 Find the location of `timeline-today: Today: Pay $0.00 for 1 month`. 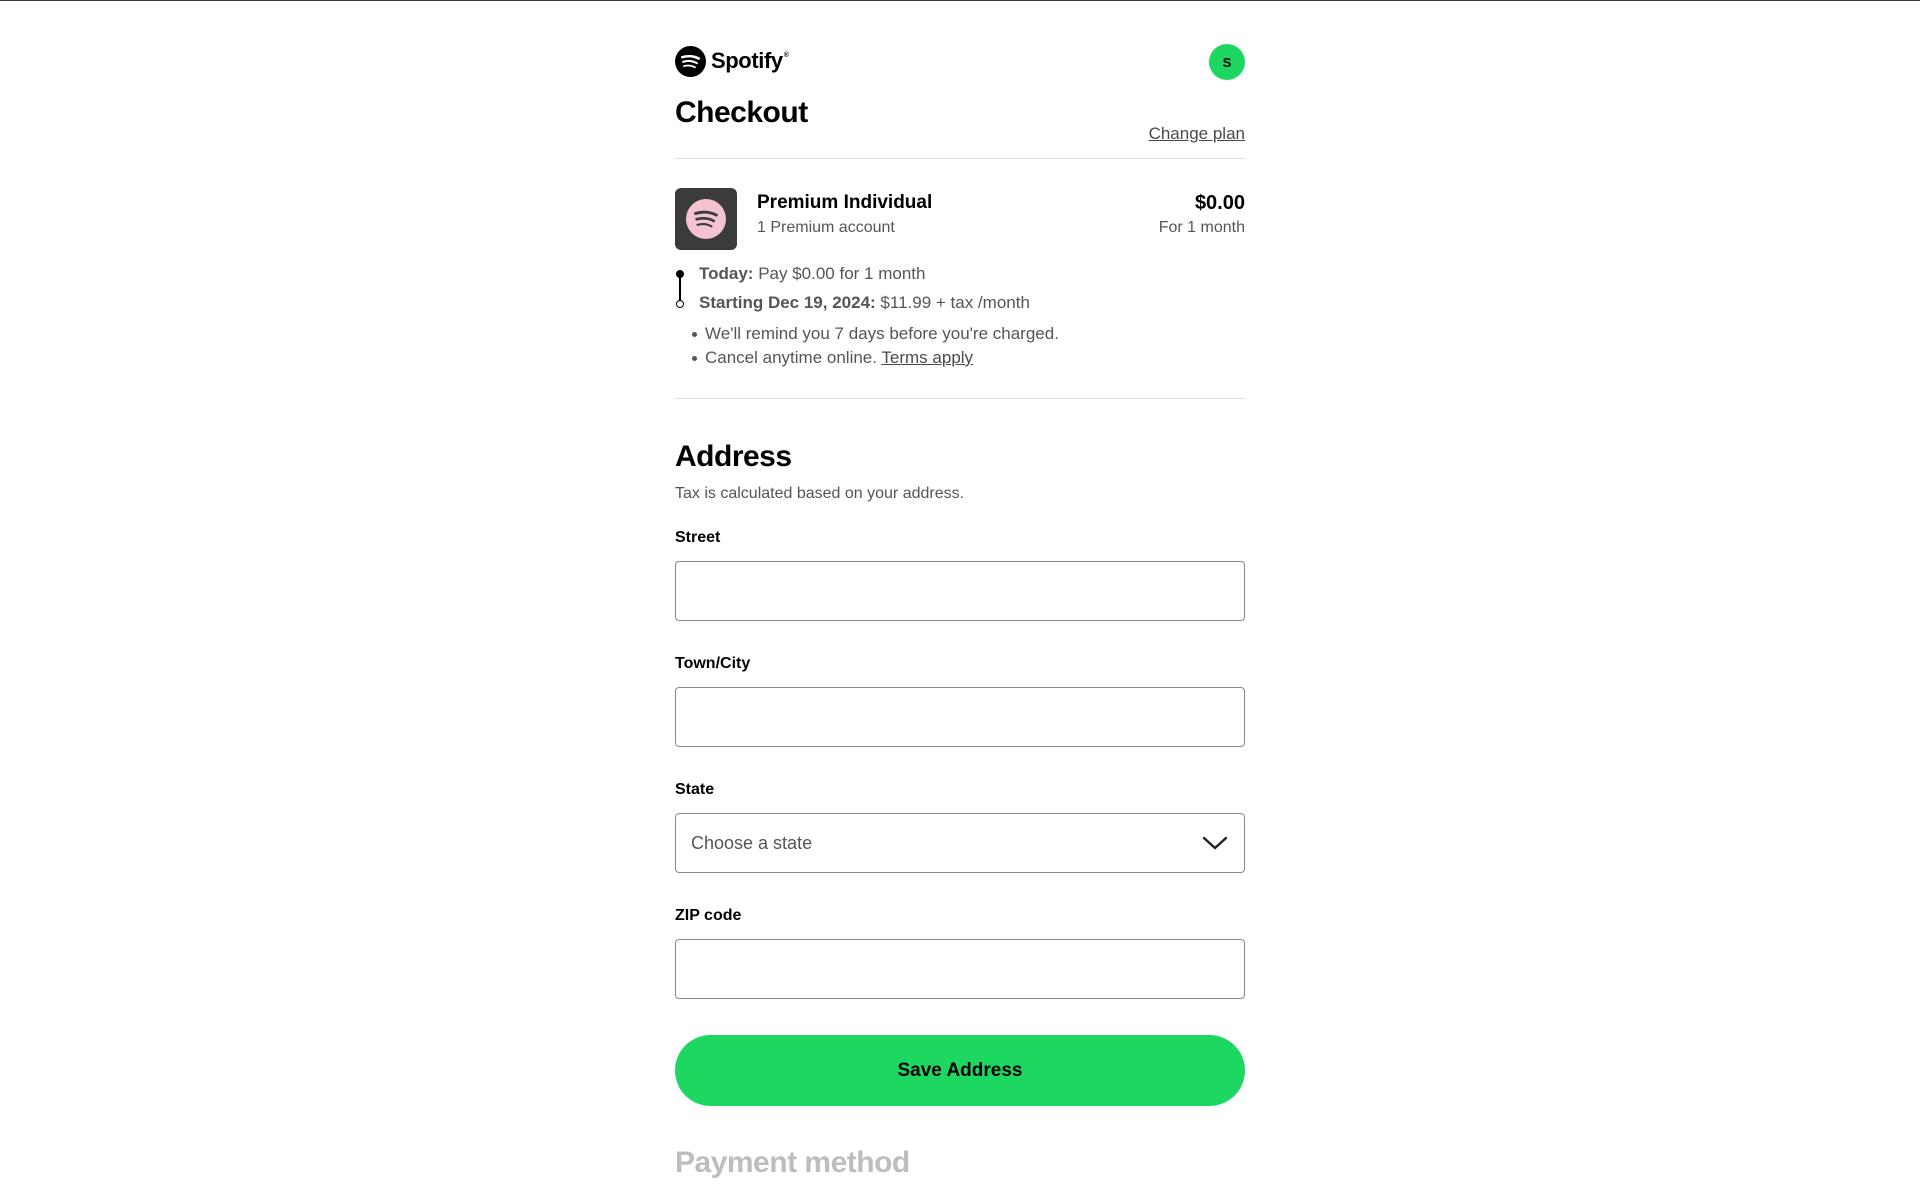

timeline-today: Today: Pay $0.00 for 1 month is located at coordinates (812, 273).